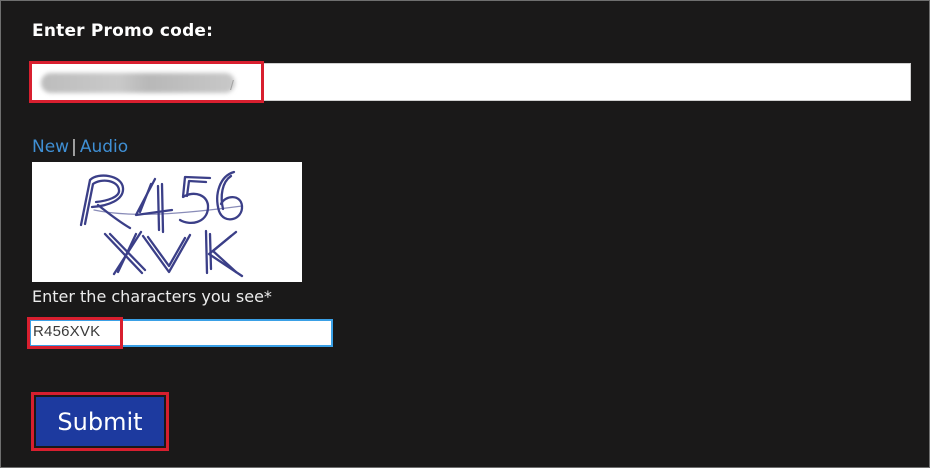 The height and width of the screenshot is (468, 930). What do you see at coordinates (50, 147) in the screenshot?
I see `captcha-new-link: New` at bounding box center [50, 147].